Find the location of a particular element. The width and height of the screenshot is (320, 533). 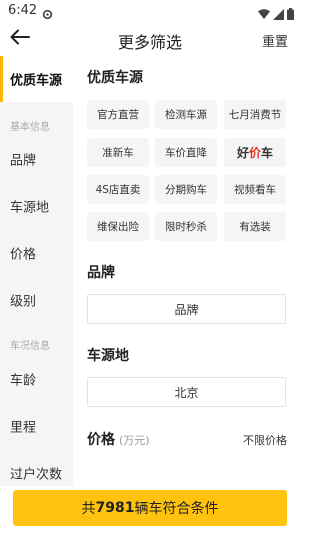

sidebar-item-label: 优质车源 is located at coordinates (36, 81).